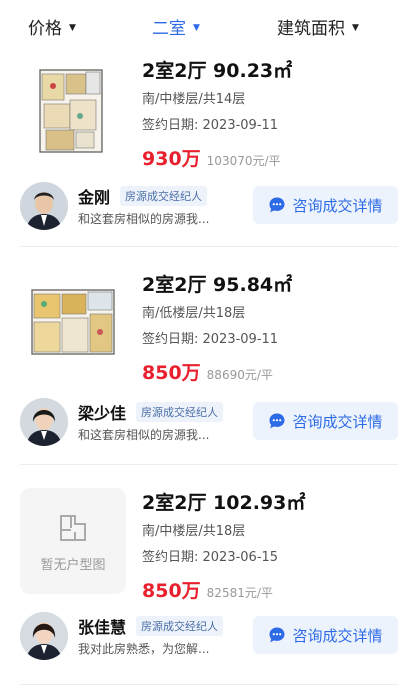  I want to click on orientation-floor: 南/中楼层/共14层, so click(194, 99).